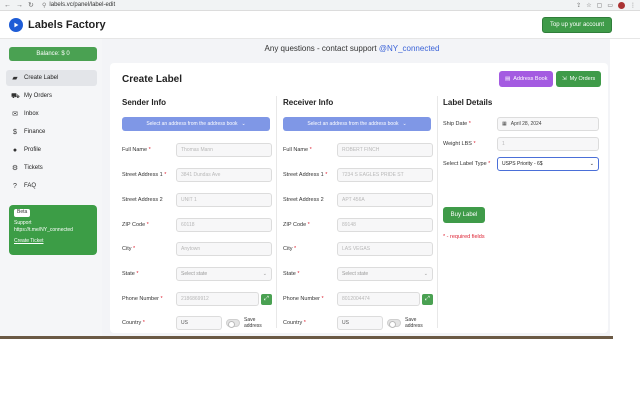  Describe the element at coordinates (31, 114) in the screenshot. I see `sidebar-item-label: Inbox` at that location.